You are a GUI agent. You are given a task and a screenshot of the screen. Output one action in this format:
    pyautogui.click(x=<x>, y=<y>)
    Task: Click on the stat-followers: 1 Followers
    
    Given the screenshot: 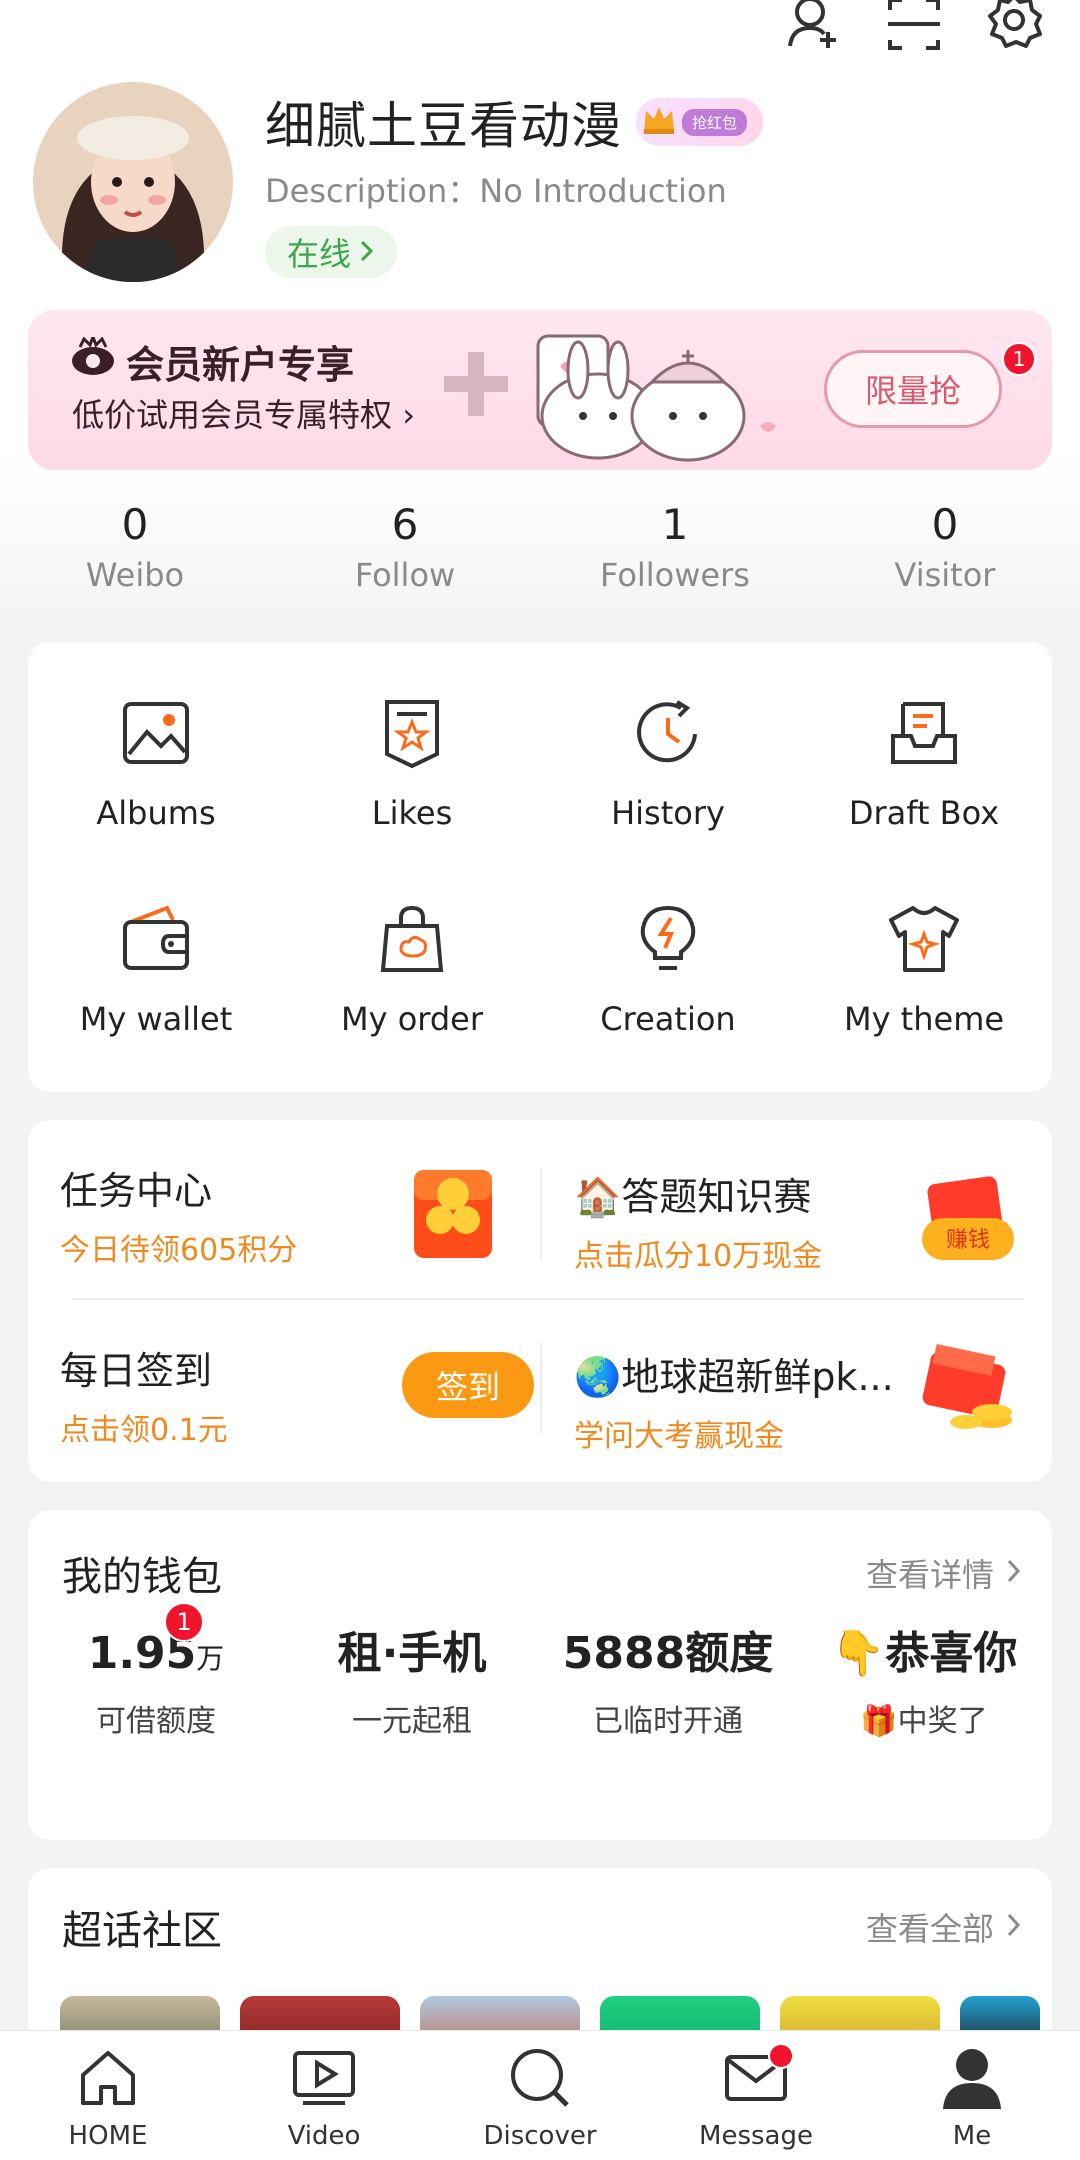 What is the action you would take?
    pyautogui.click(x=675, y=547)
    